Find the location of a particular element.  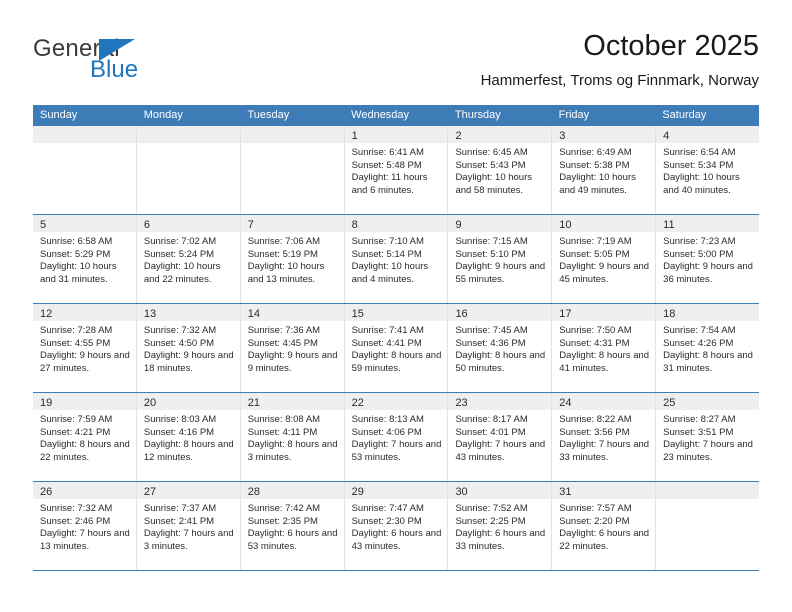

daylight-text: Daylight: 10 hours and 13 minutes. is located at coordinates (286, 273).